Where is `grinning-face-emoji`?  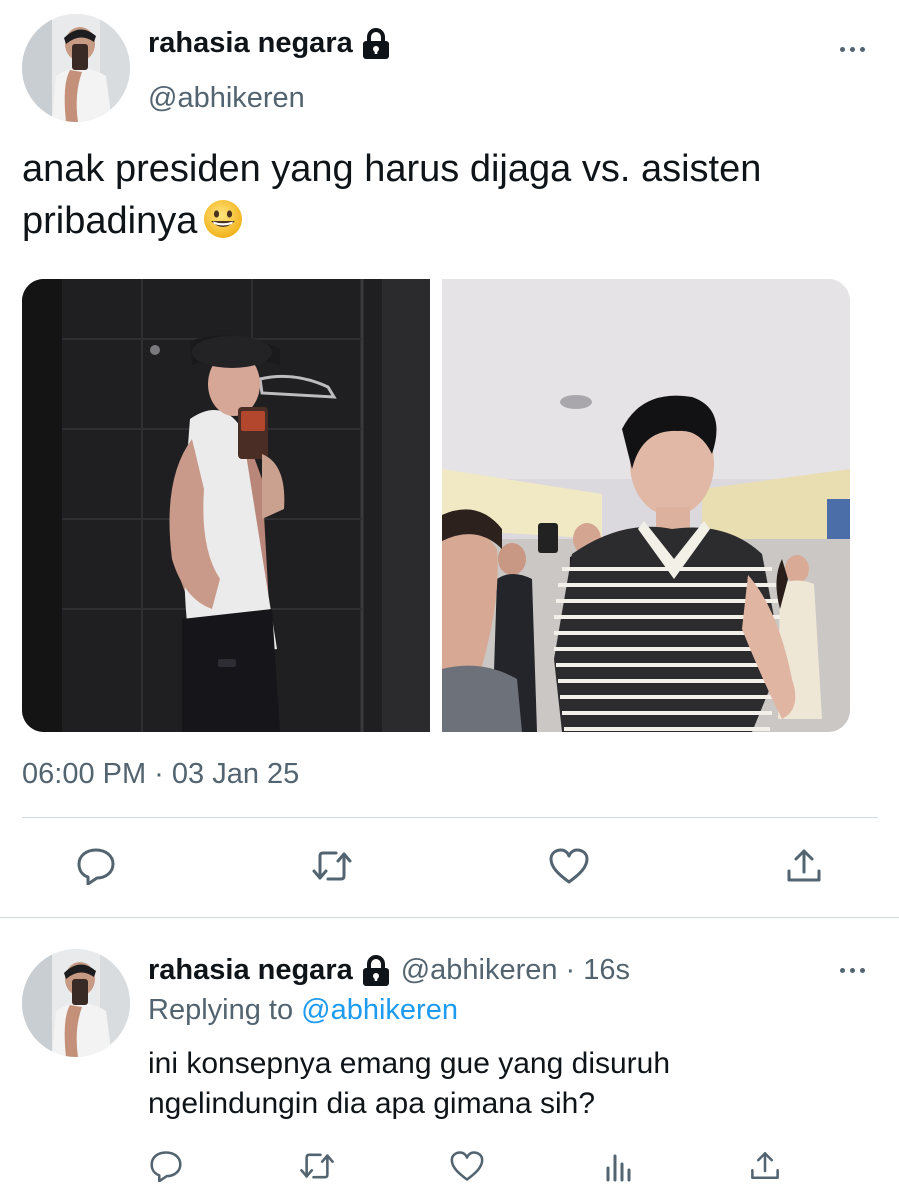
grinning-face-emoji is located at coordinates (223, 226).